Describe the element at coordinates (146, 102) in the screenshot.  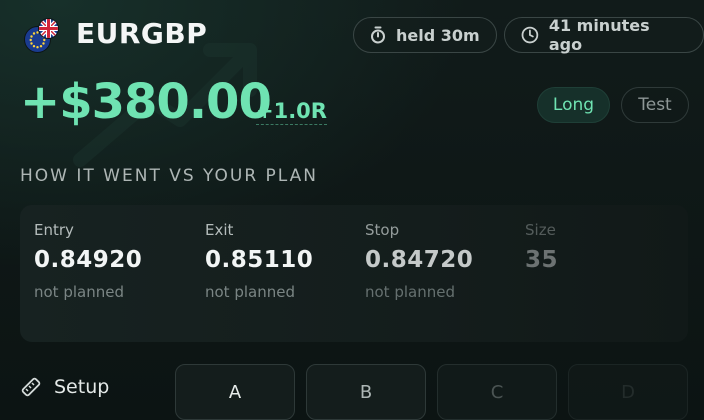
I see `pnl-amount: +$380.00` at that location.